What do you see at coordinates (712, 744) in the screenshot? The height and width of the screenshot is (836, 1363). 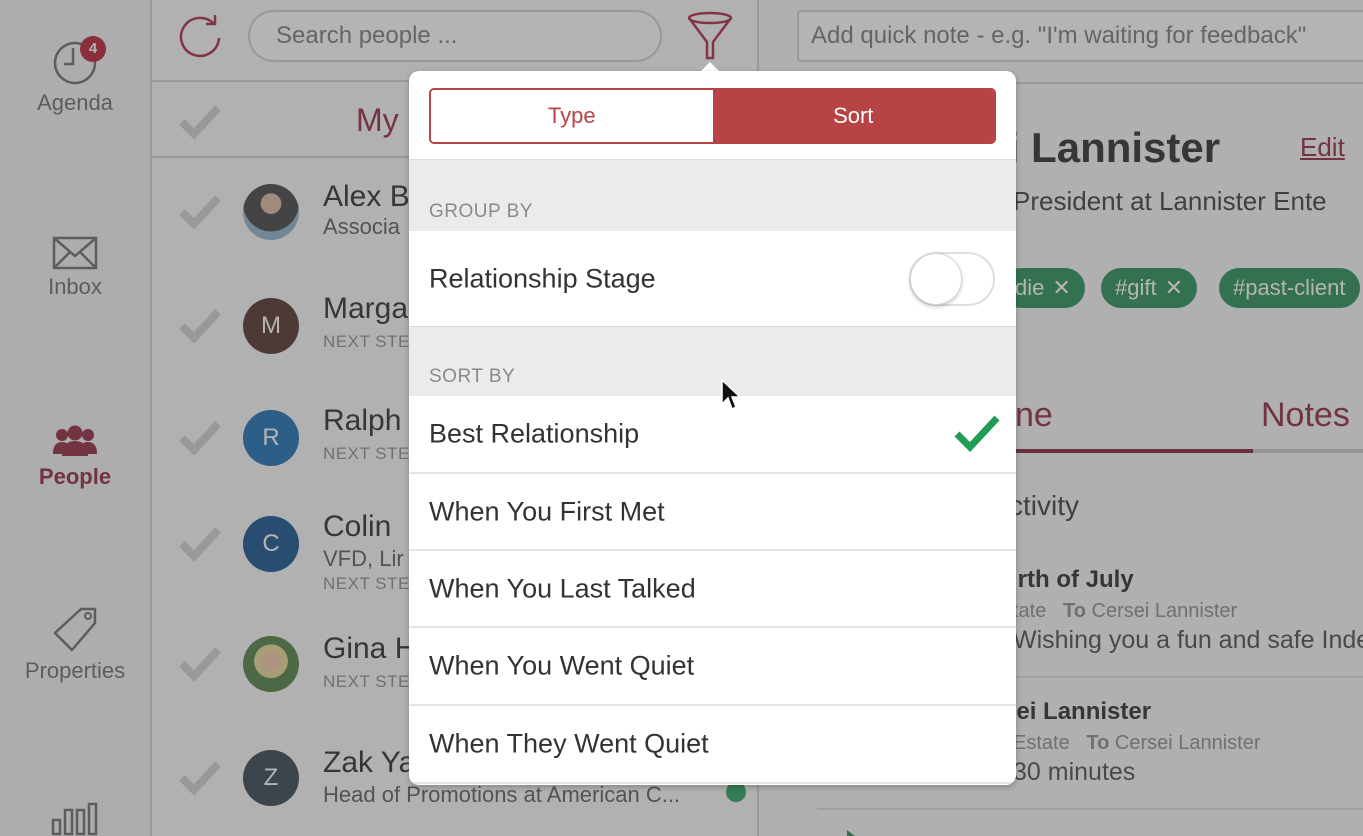 I see `sort-option-they-went-quiet: When They Went Quiet` at bounding box center [712, 744].